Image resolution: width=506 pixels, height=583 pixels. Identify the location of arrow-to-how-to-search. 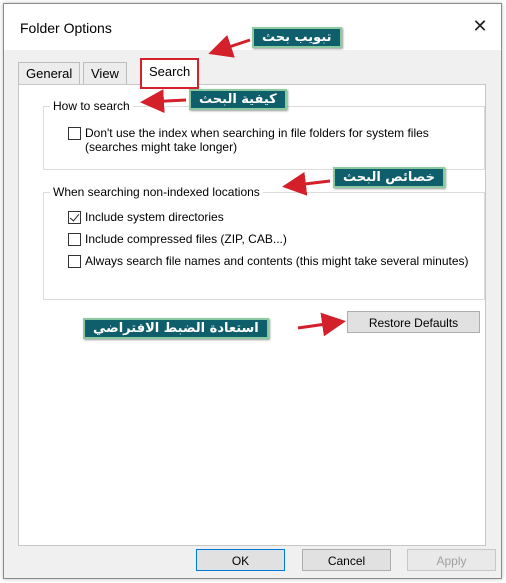
(163, 101).